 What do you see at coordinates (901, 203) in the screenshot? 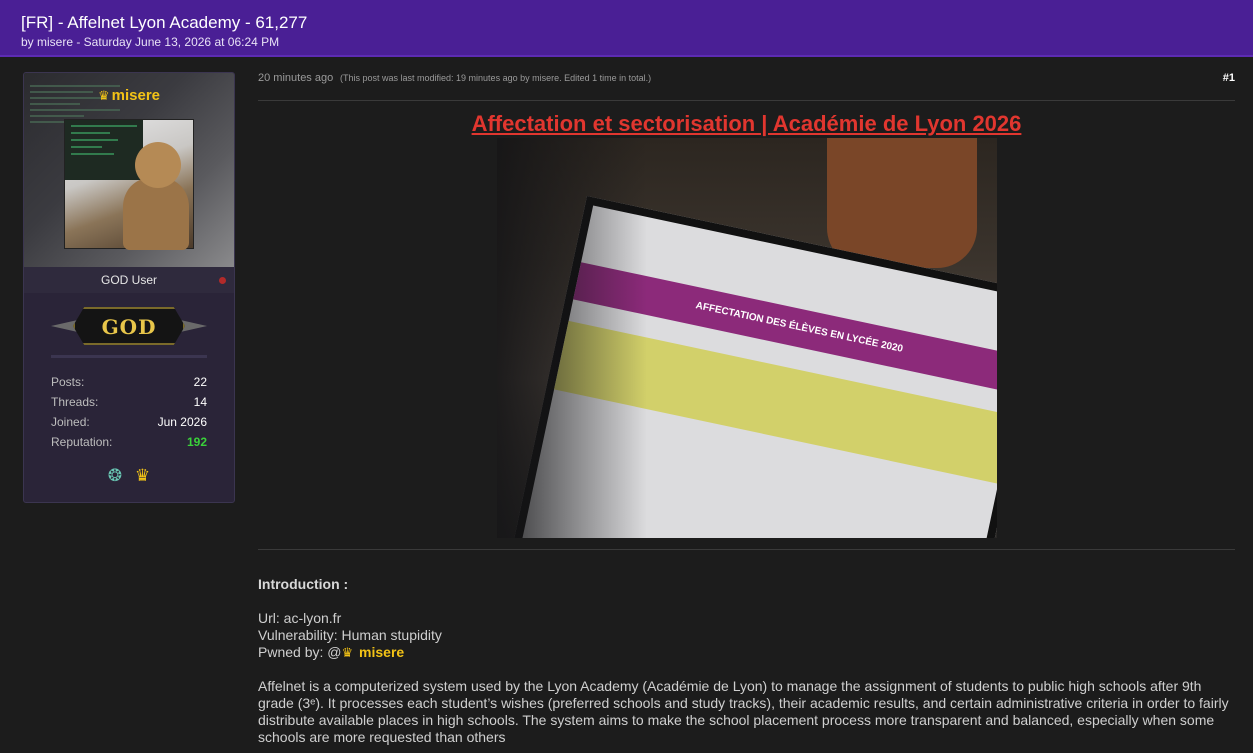
I see `plant-pot` at bounding box center [901, 203].